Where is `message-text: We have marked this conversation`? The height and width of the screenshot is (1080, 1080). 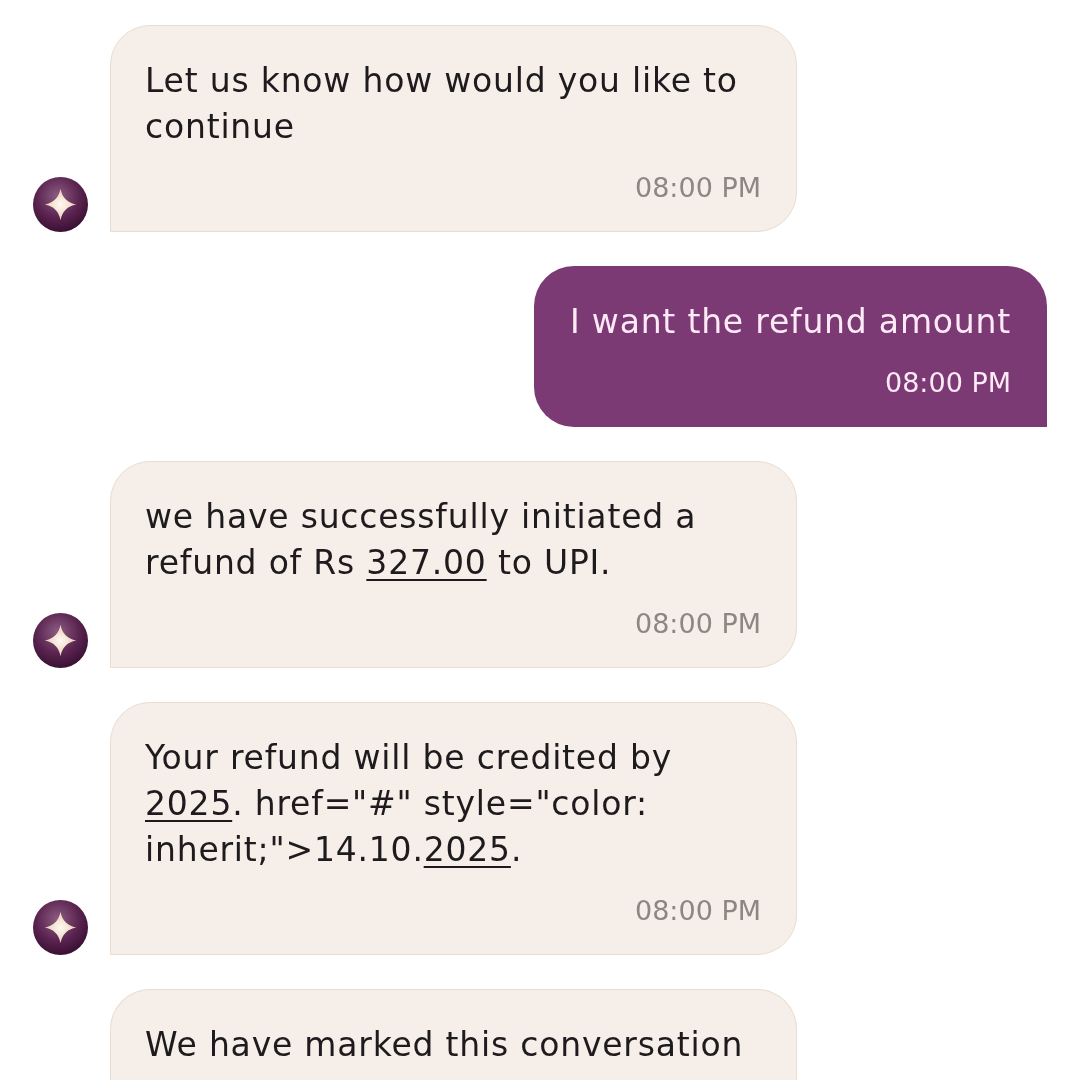 message-text: We have marked this conversation is located at coordinates (445, 1045).